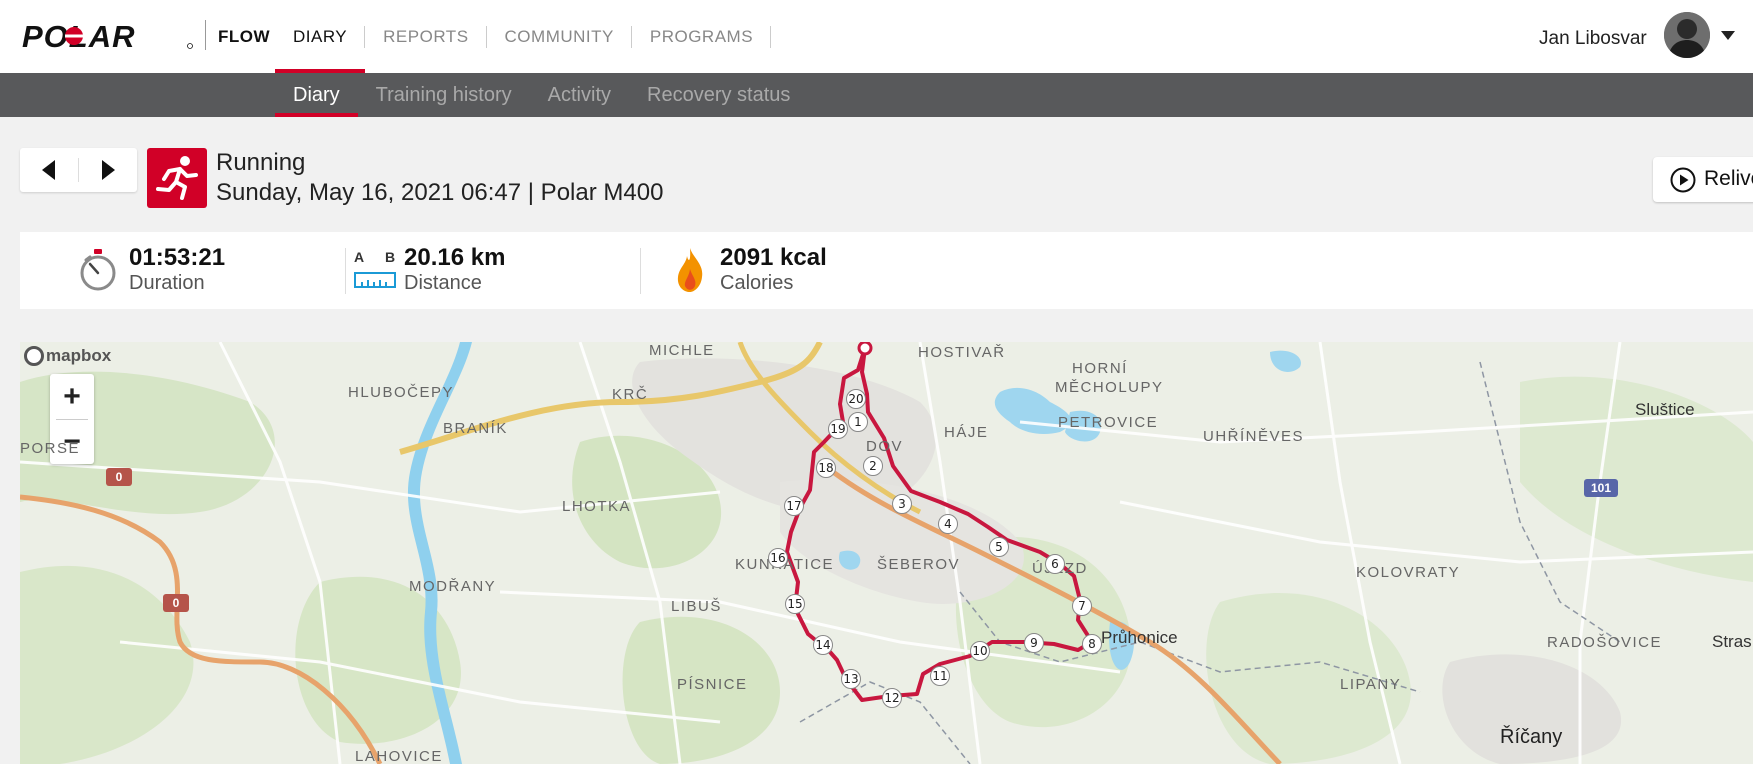  What do you see at coordinates (696, 606) in the screenshot?
I see `place-label: LIBUŠ` at bounding box center [696, 606].